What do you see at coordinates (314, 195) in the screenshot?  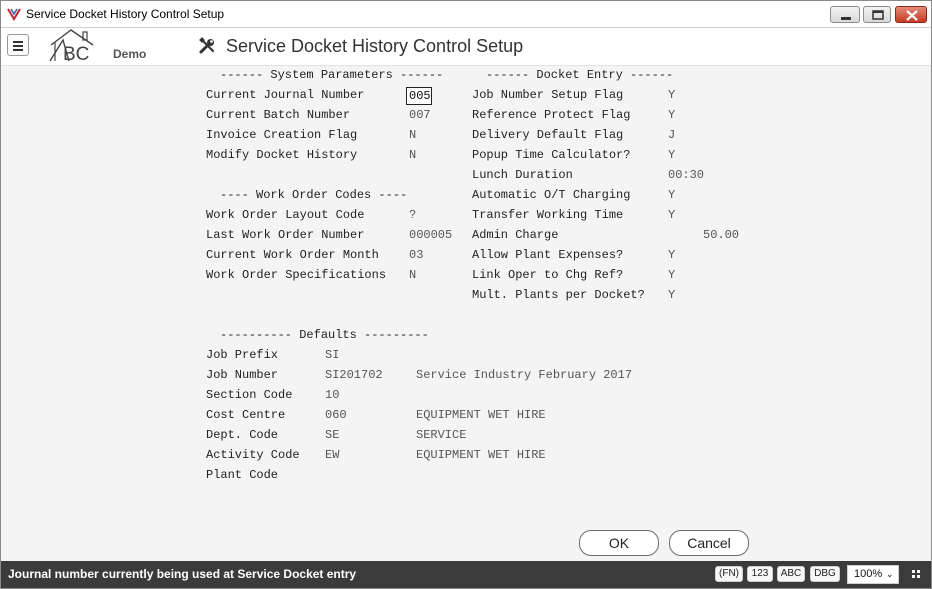 I see `work-order-codes-header: ---- Work Order Codes ----` at bounding box center [314, 195].